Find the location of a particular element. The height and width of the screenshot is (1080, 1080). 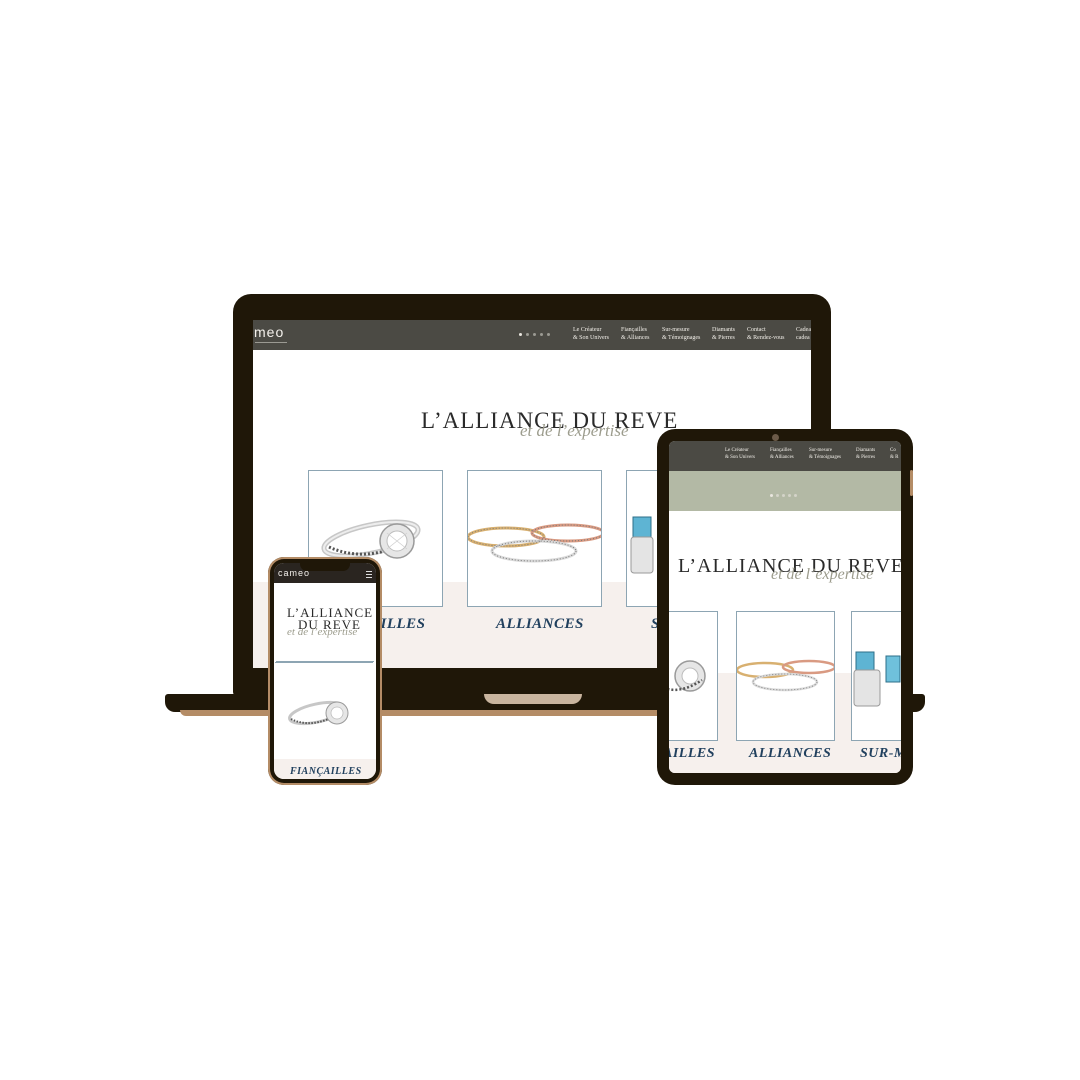

nav-item-contact: Co & R is located at coordinates (894, 454).